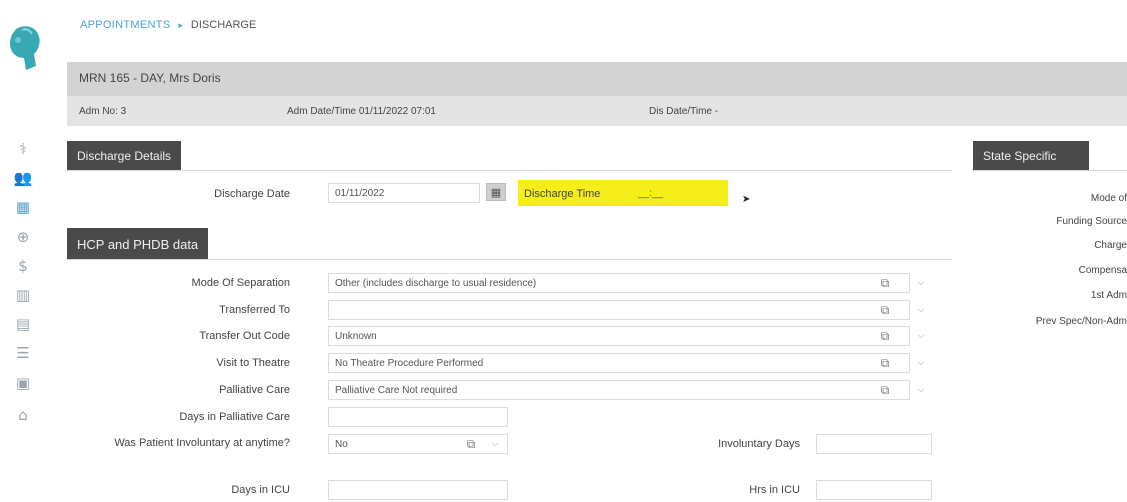 This screenshot has width=1127, height=502. What do you see at coordinates (103, 111) in the screenshot?
I see `admission-number: Adm No: 3` at bounding box center [103, 111].